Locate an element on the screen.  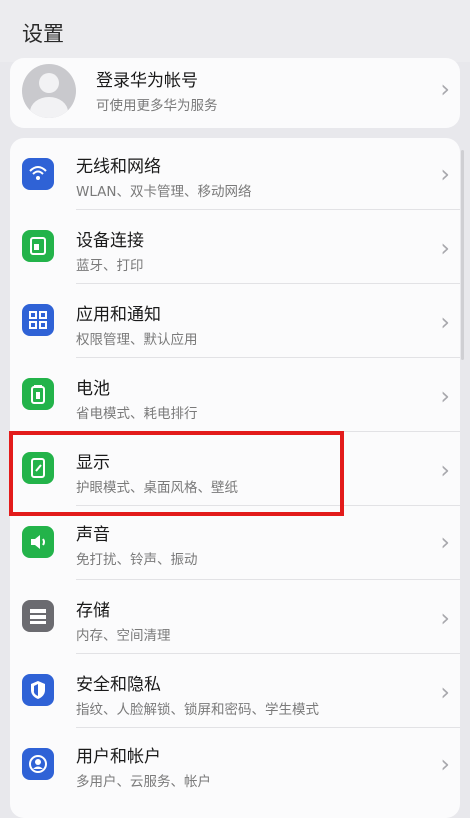
settings-item-sub: 免打扰、铃声、振动 is located at coordinates (137, 560).